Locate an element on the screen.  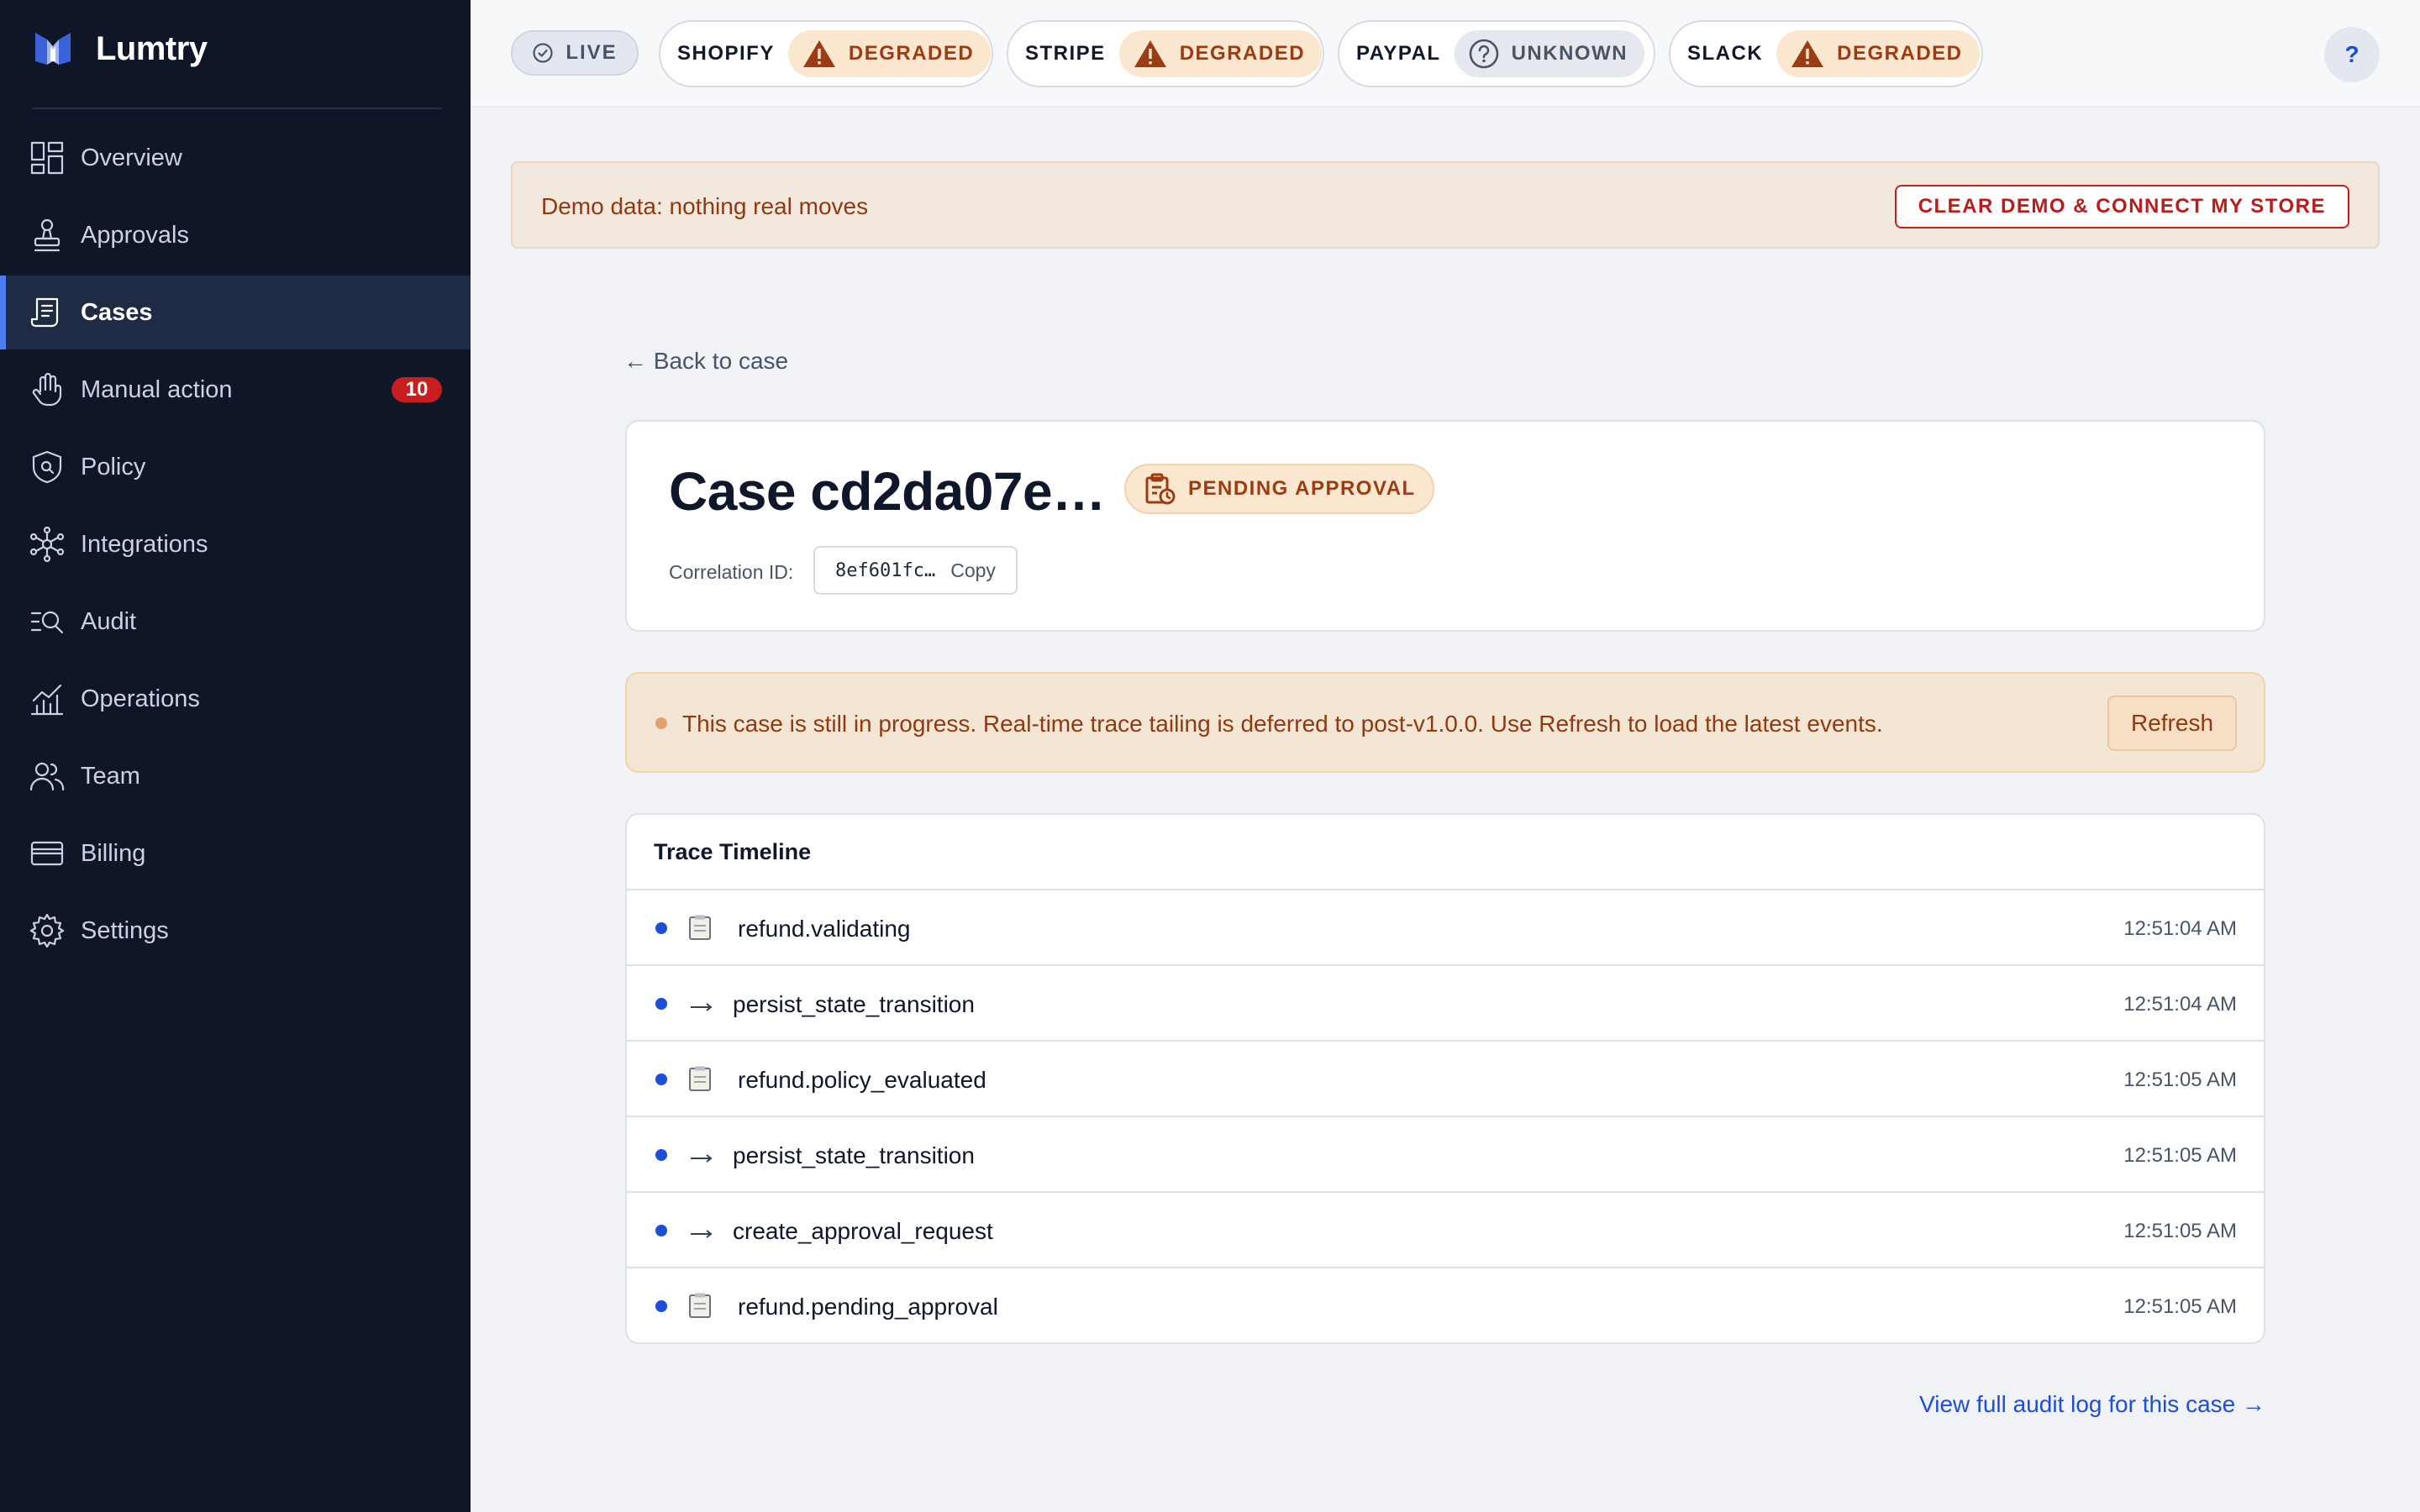
trace-timeline-title: Trace Timeline is located at coordinates (1445, 852).